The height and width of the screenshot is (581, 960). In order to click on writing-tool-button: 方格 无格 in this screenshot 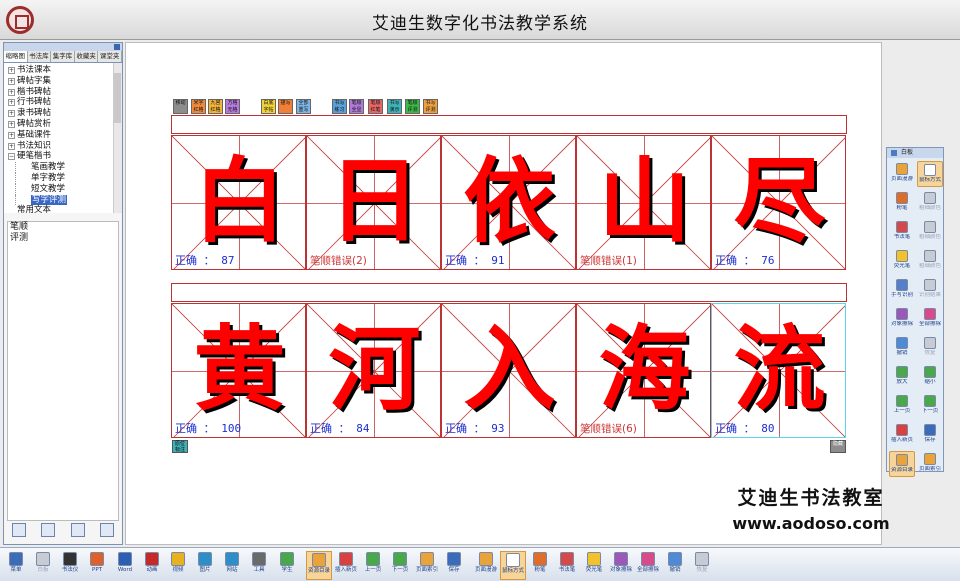, I will do `click(232, 106)`.